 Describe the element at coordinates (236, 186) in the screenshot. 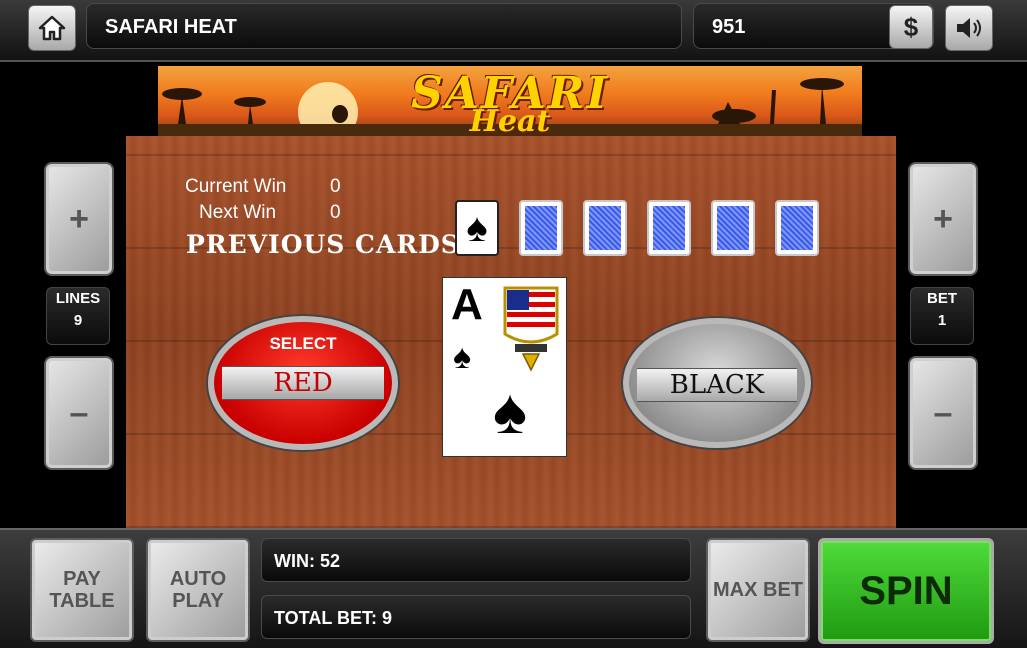

I see `current-win-label: Current Win` at that location.